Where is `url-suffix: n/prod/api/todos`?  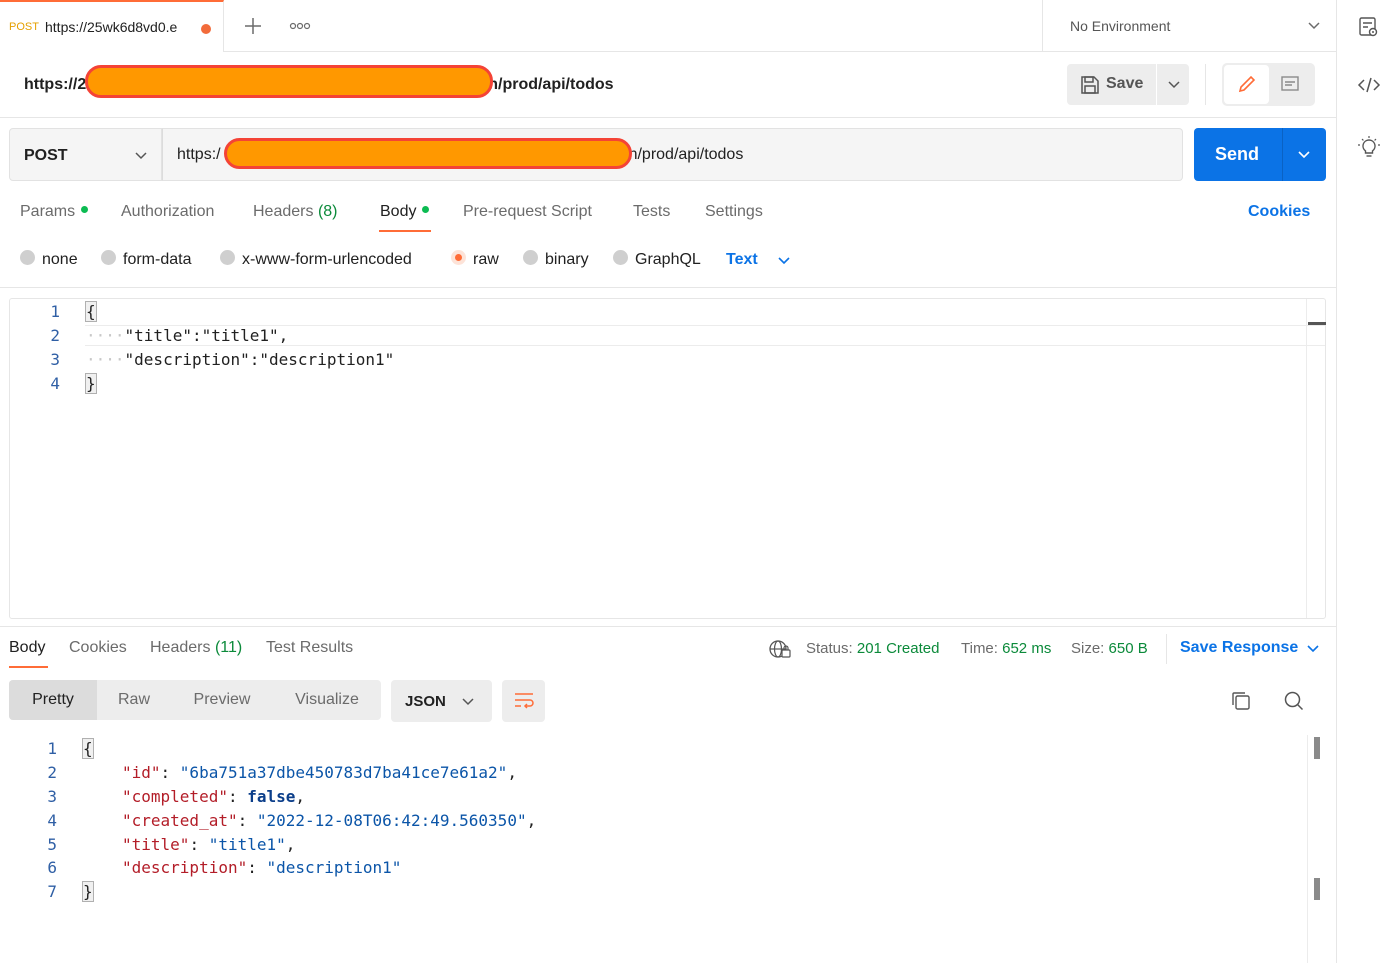 url-suffix: n/prod/api/todos is located at coordinates (686, 154).